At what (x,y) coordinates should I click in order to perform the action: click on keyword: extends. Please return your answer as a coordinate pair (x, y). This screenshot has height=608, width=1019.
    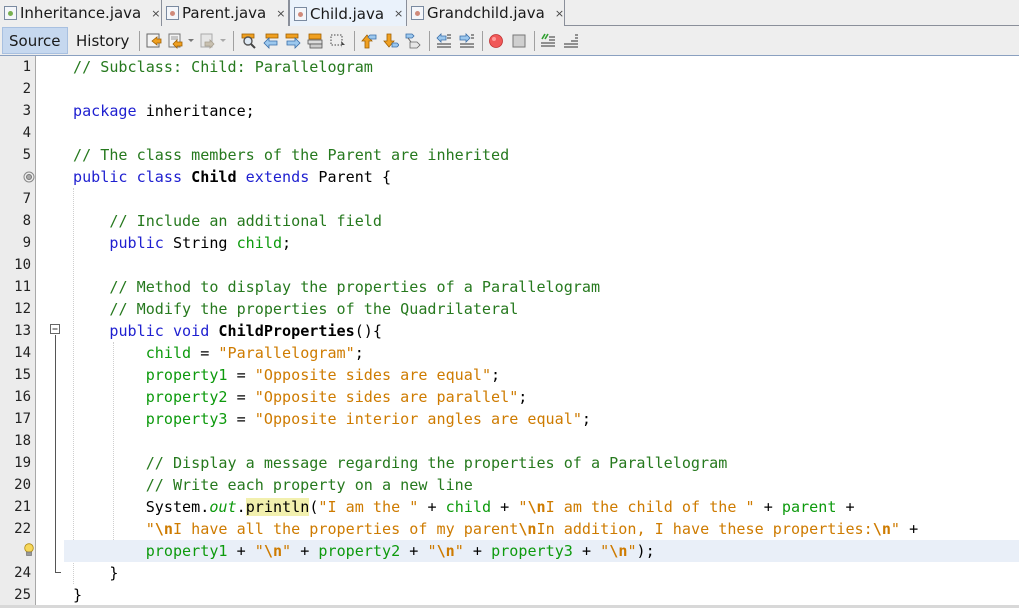
    Looking at the image, I should click on (277, 177).